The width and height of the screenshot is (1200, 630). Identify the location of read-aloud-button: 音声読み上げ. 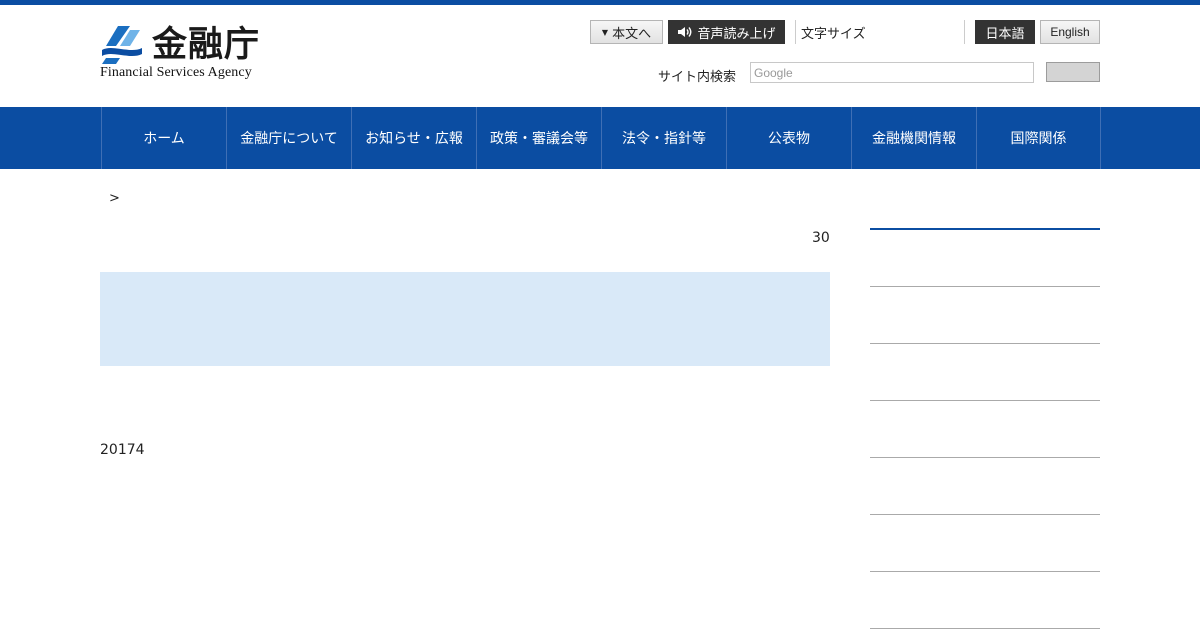
(726, 32).